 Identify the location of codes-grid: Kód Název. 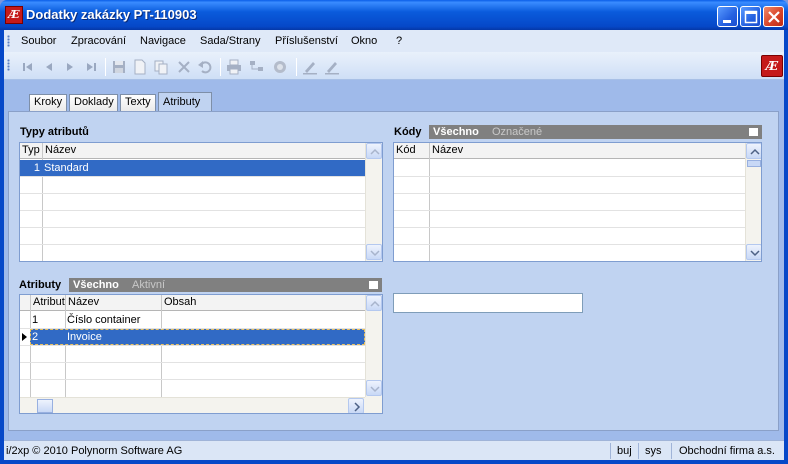
(577, 202).